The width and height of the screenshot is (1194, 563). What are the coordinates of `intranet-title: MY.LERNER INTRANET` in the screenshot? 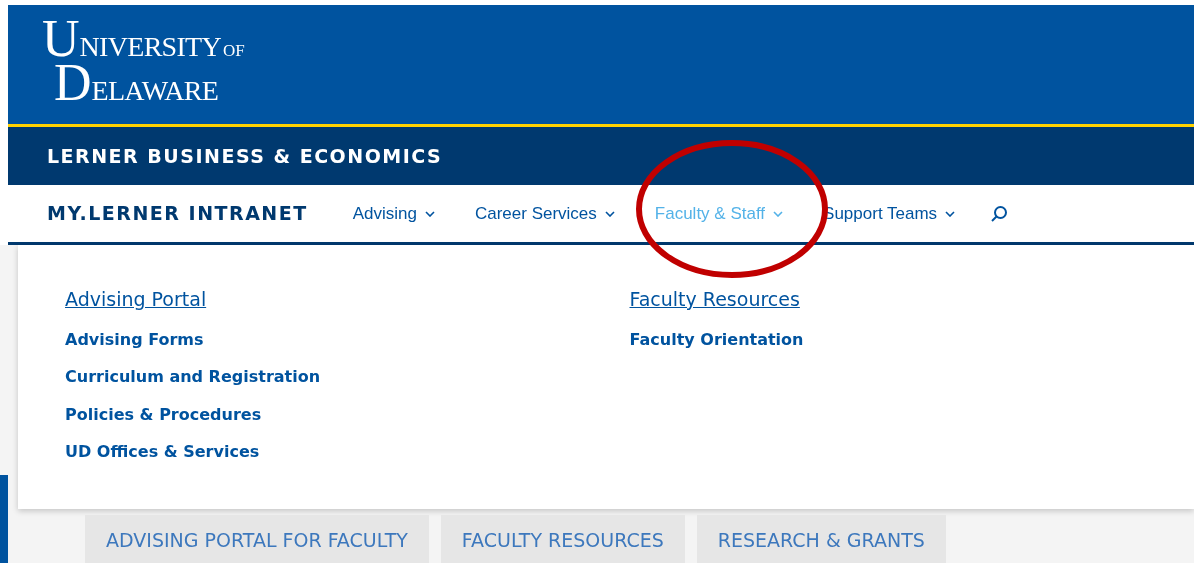 It's located at (177, 213).